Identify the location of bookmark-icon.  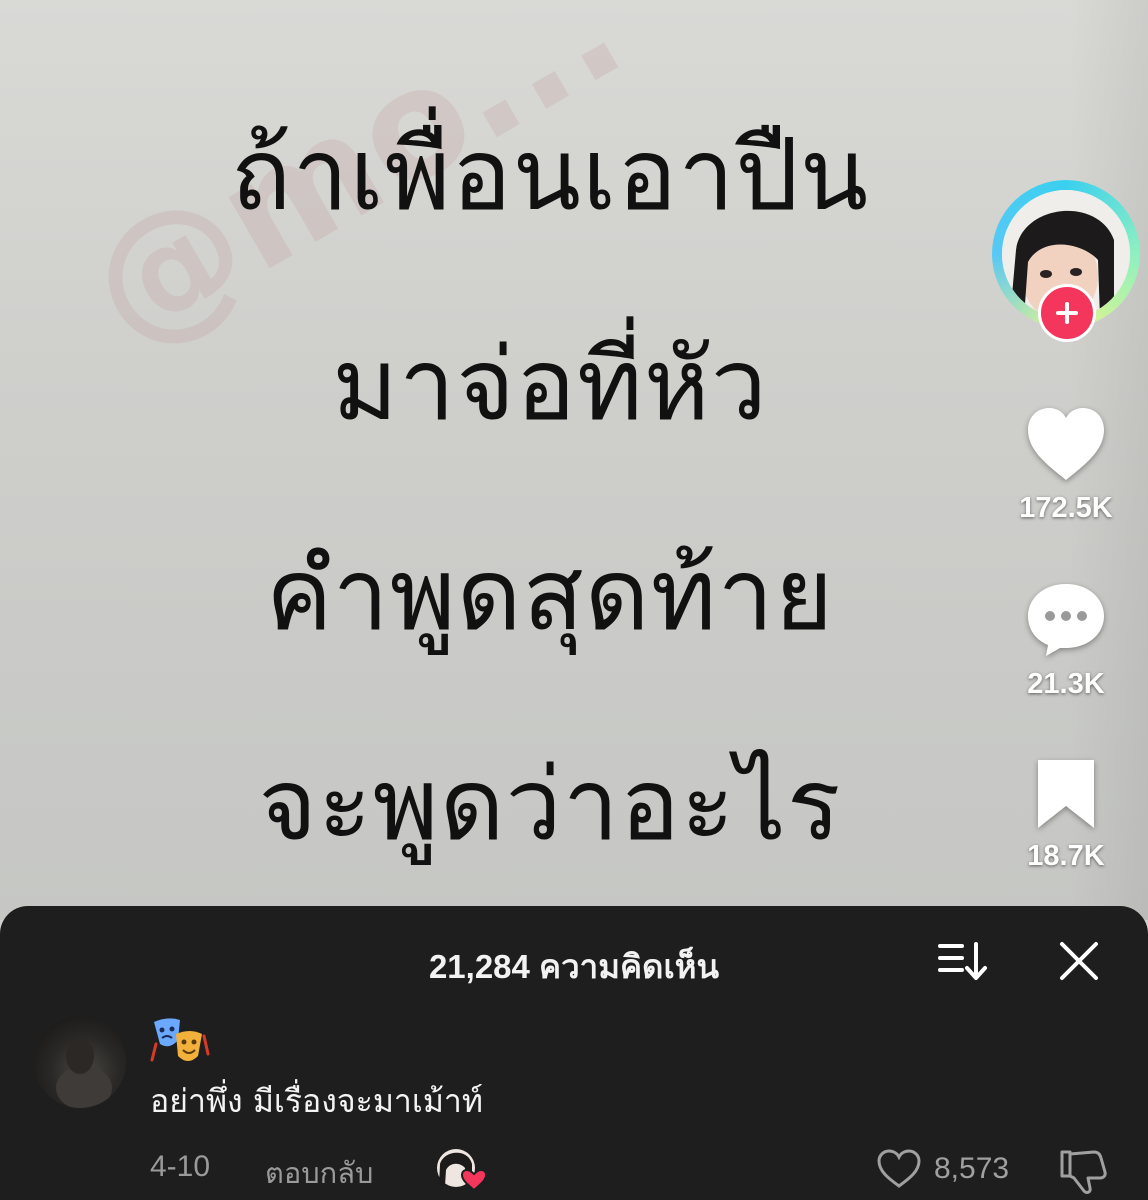
(1066, 794).